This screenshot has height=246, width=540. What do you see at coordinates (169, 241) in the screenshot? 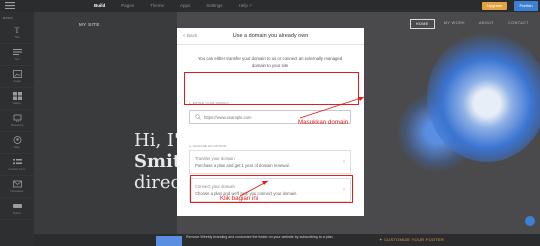
I see `footer-thumbnail` at bounding box center [169, 241].